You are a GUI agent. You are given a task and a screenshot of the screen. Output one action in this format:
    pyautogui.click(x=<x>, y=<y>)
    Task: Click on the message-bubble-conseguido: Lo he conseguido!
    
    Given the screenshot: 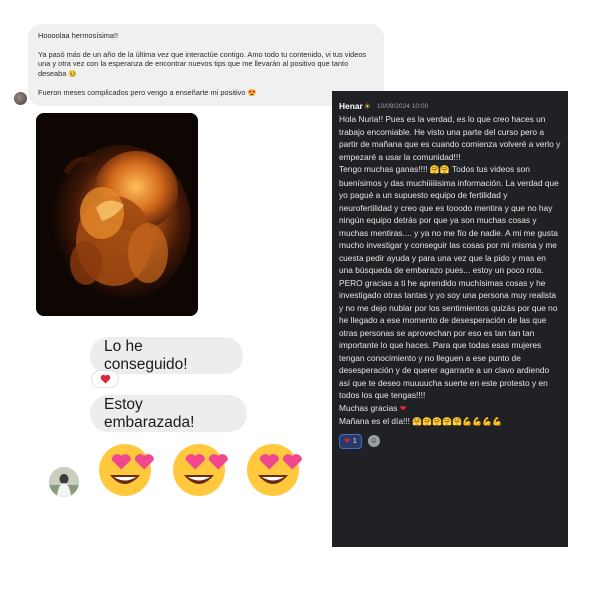 What is the action you would take?
    pyautogui.click(x=166, y=355)
    